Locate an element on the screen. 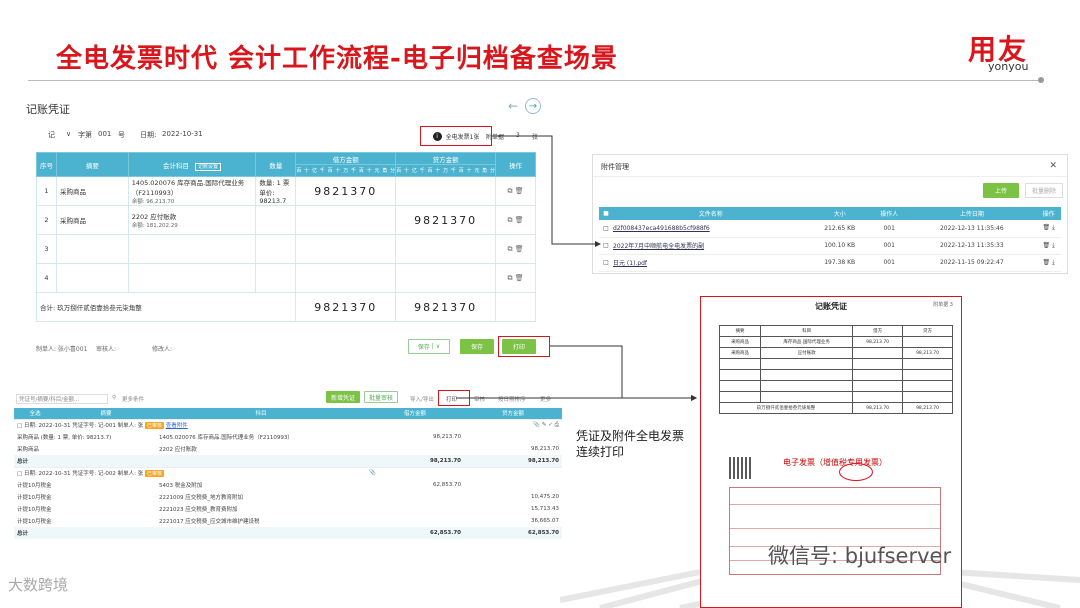 Image resolution: width=1080 pixels, height=608 pixels. connector-arrows is located at coordinates (576, 268).